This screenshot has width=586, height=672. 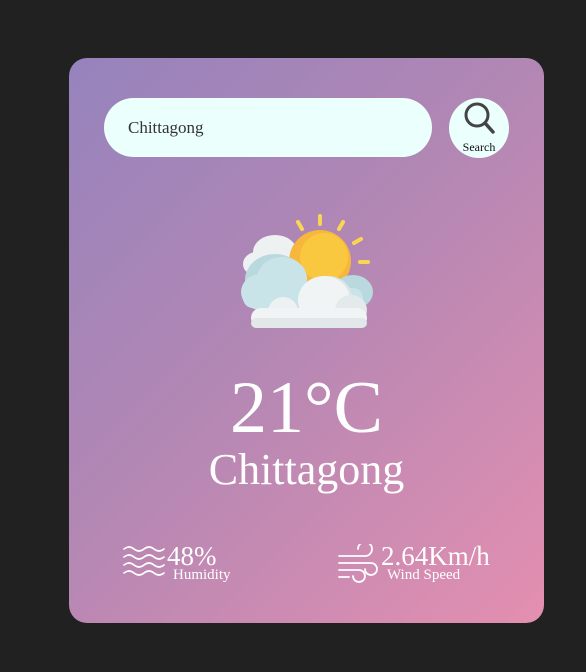 I want to click on wind-detail: 2.64Km/h Wind Speed, so click(x=437, y=562).